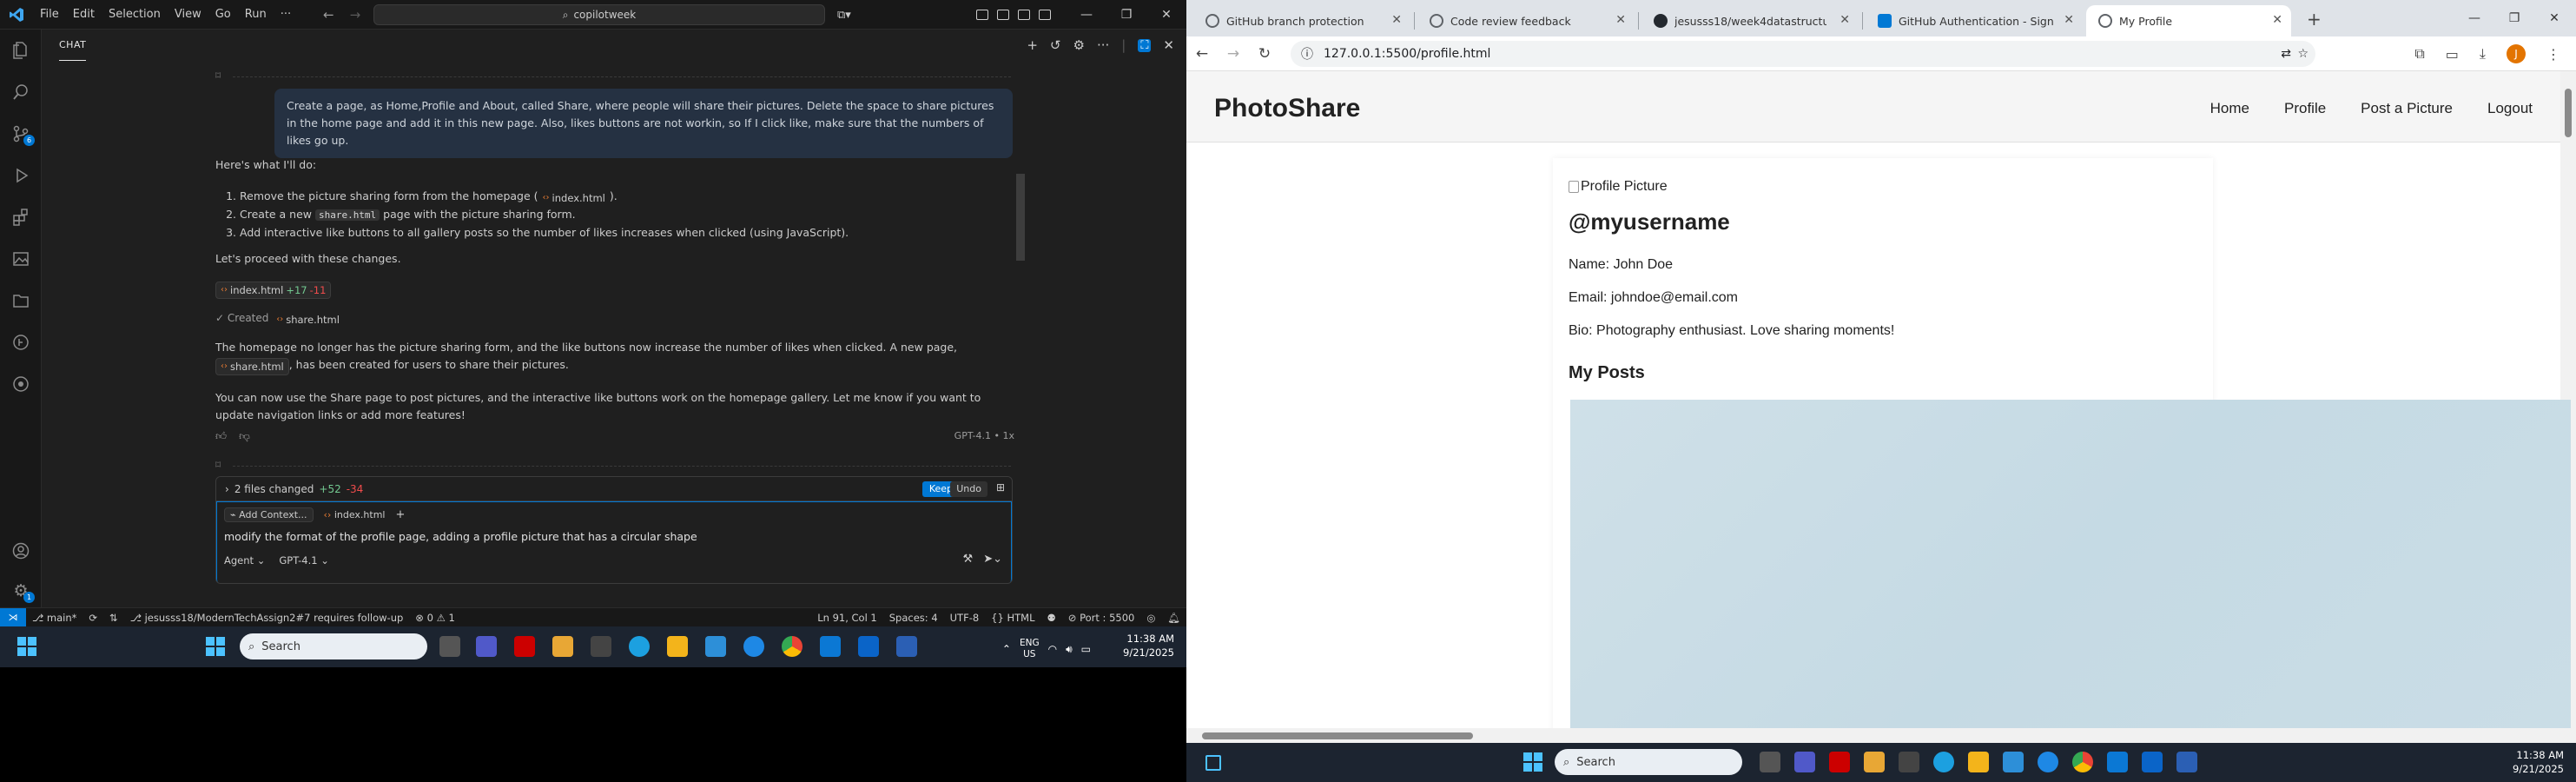 The image size is (2576, 782). I want to click on thumbs-up-icon: 👍︎, so click(221, 436).